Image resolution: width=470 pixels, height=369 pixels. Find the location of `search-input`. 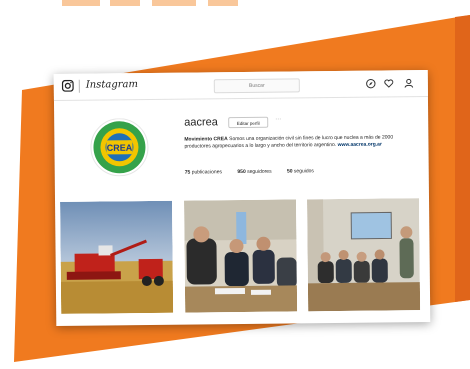

search-input is located at coordinates (256, 86).